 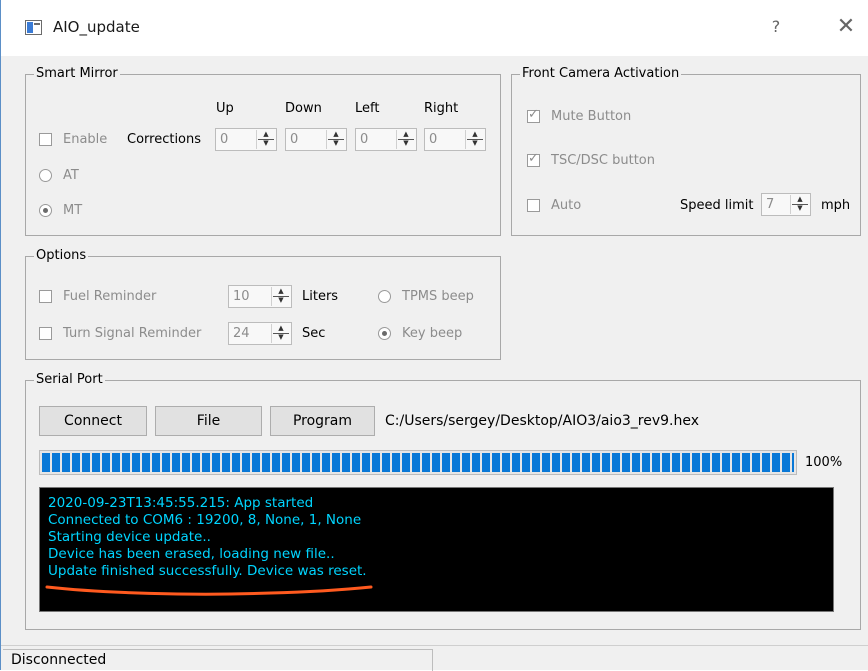 I want to click on mute-button-checkbox, so click(x=533, y=115).